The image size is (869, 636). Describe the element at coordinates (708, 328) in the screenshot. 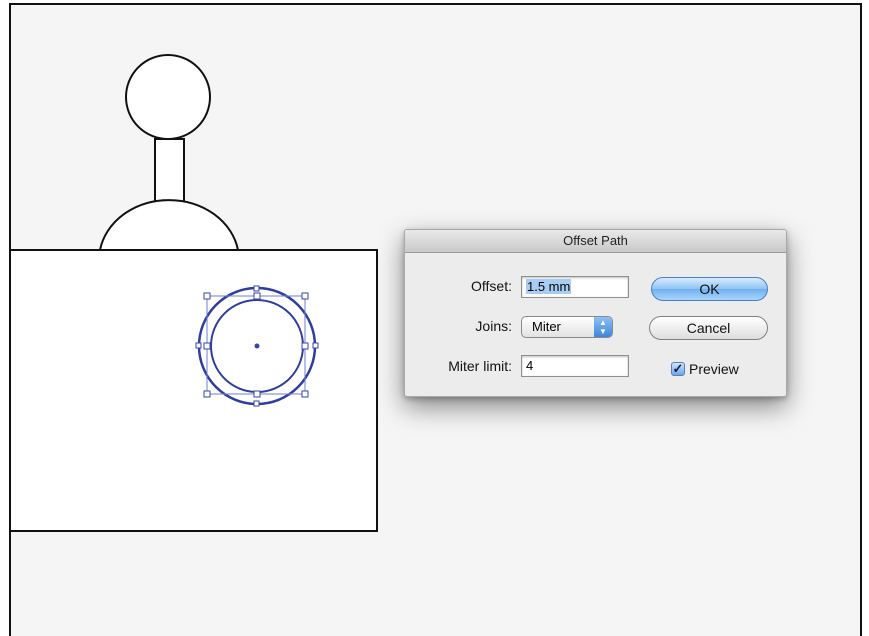

I see `cancel-button: Cancel` at that location.